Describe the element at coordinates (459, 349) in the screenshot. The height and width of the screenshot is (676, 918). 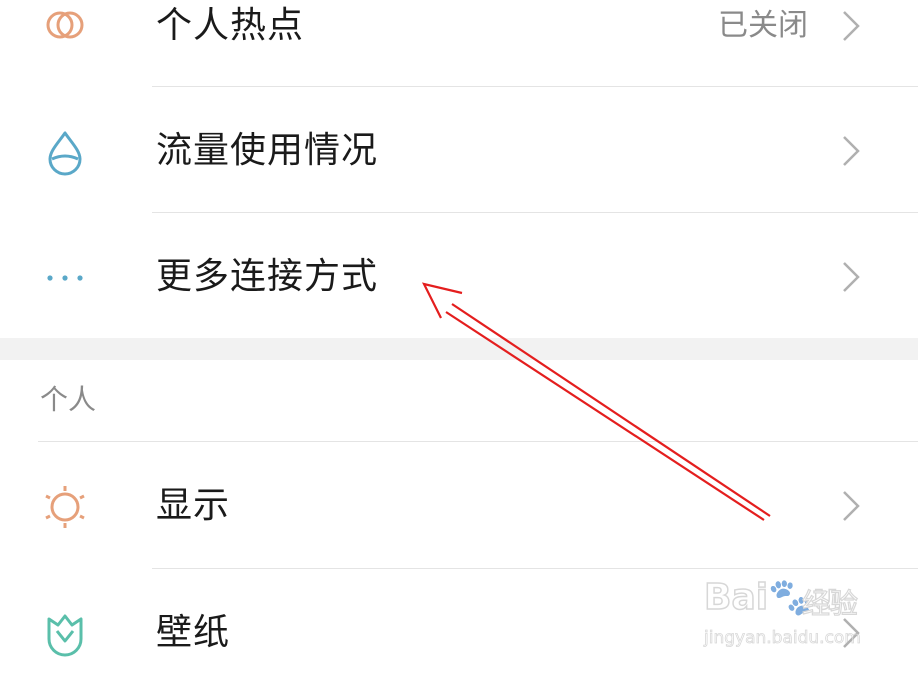
I see `section-separator` at that location.